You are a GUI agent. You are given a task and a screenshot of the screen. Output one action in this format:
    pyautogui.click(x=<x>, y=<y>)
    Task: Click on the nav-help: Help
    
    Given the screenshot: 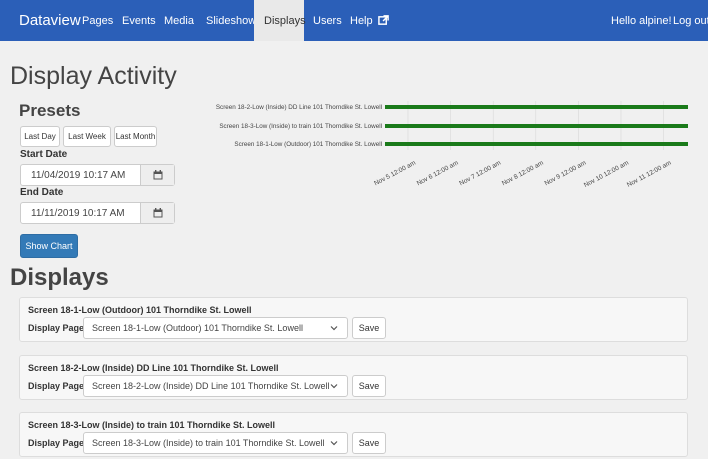 What is the action you would take?
    pyautogui.click(x=369, y=21)
    